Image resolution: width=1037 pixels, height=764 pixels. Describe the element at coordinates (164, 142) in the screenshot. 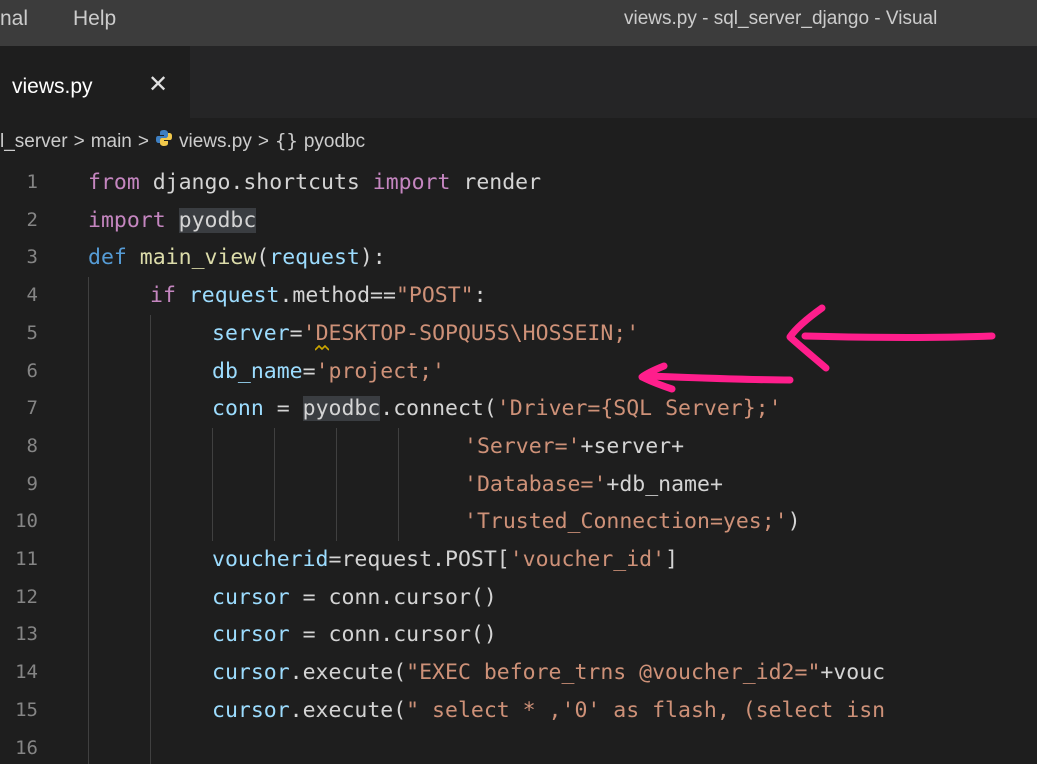

I see `python-file-icon` at that location.